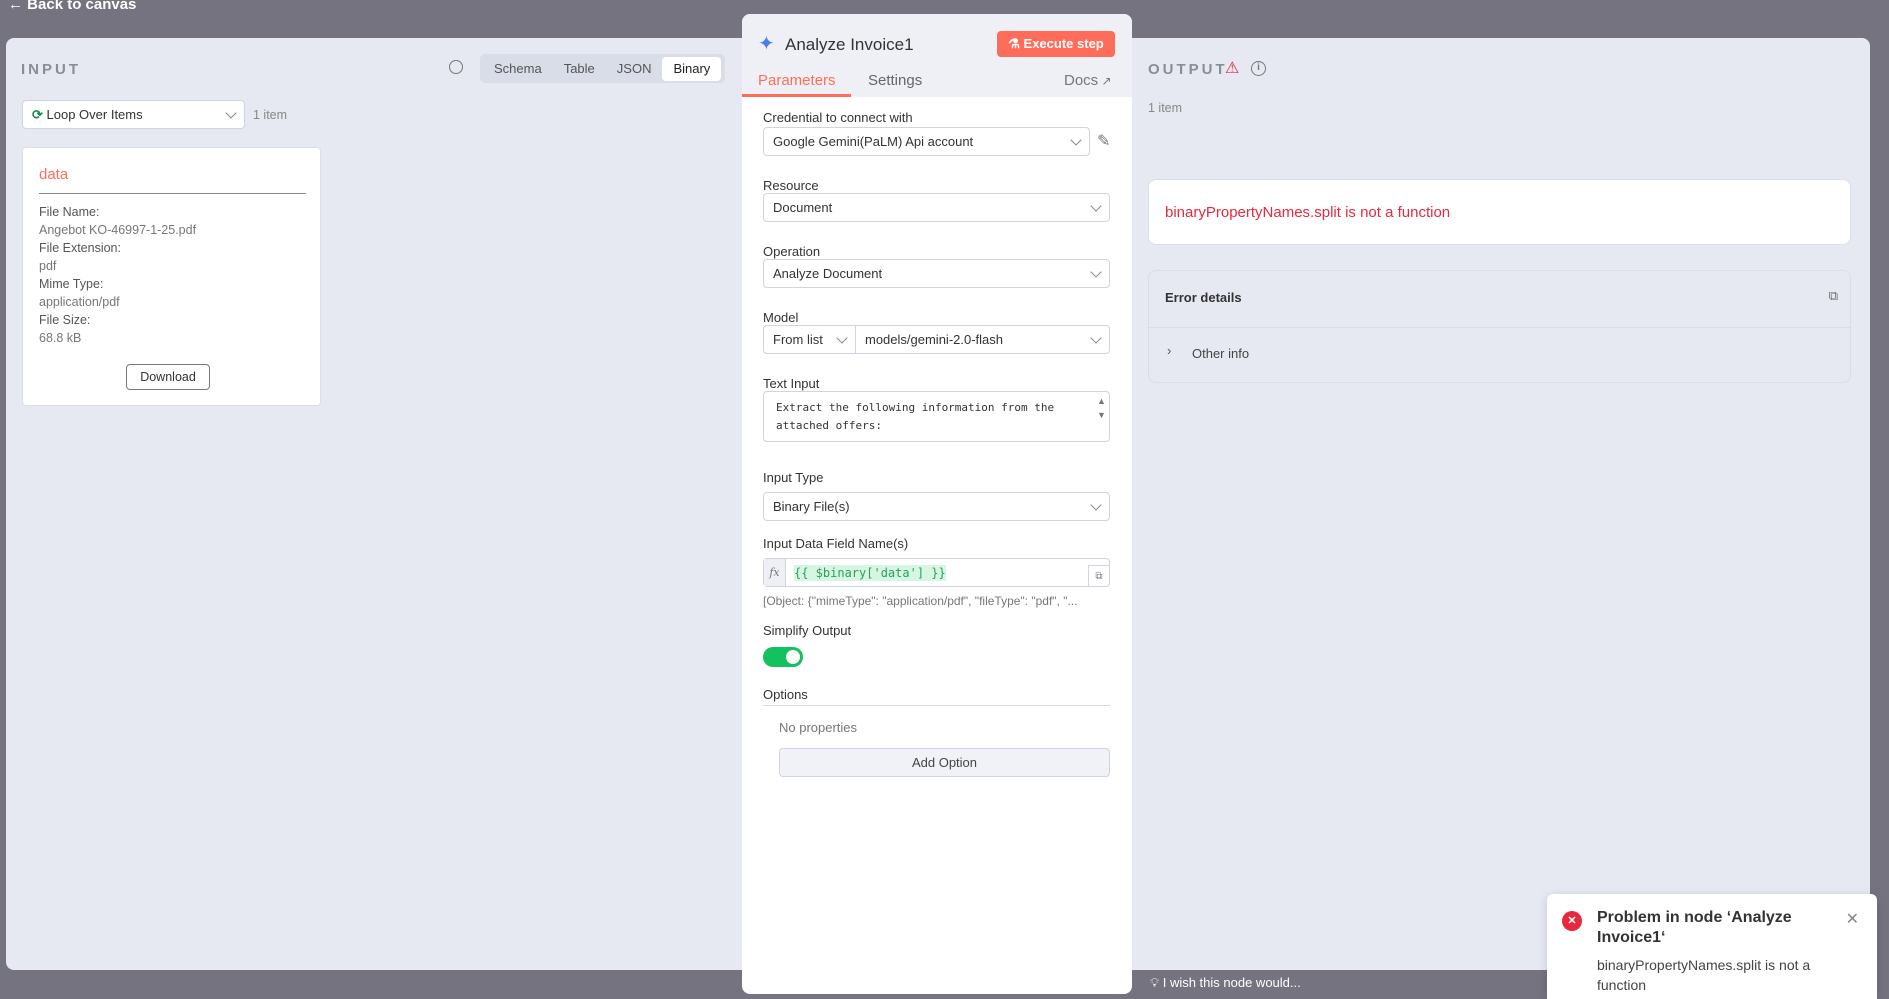 The height and width of the screenshot is (999, 1889). I want to click on gemini-icon: ✦, so click(766, 44).